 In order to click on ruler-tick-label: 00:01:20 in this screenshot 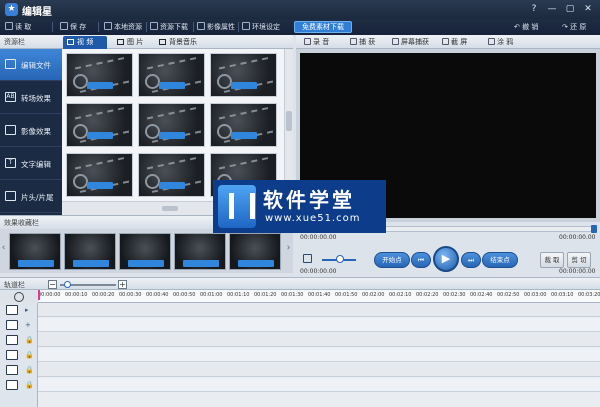, I will do `click(265, 295)`.